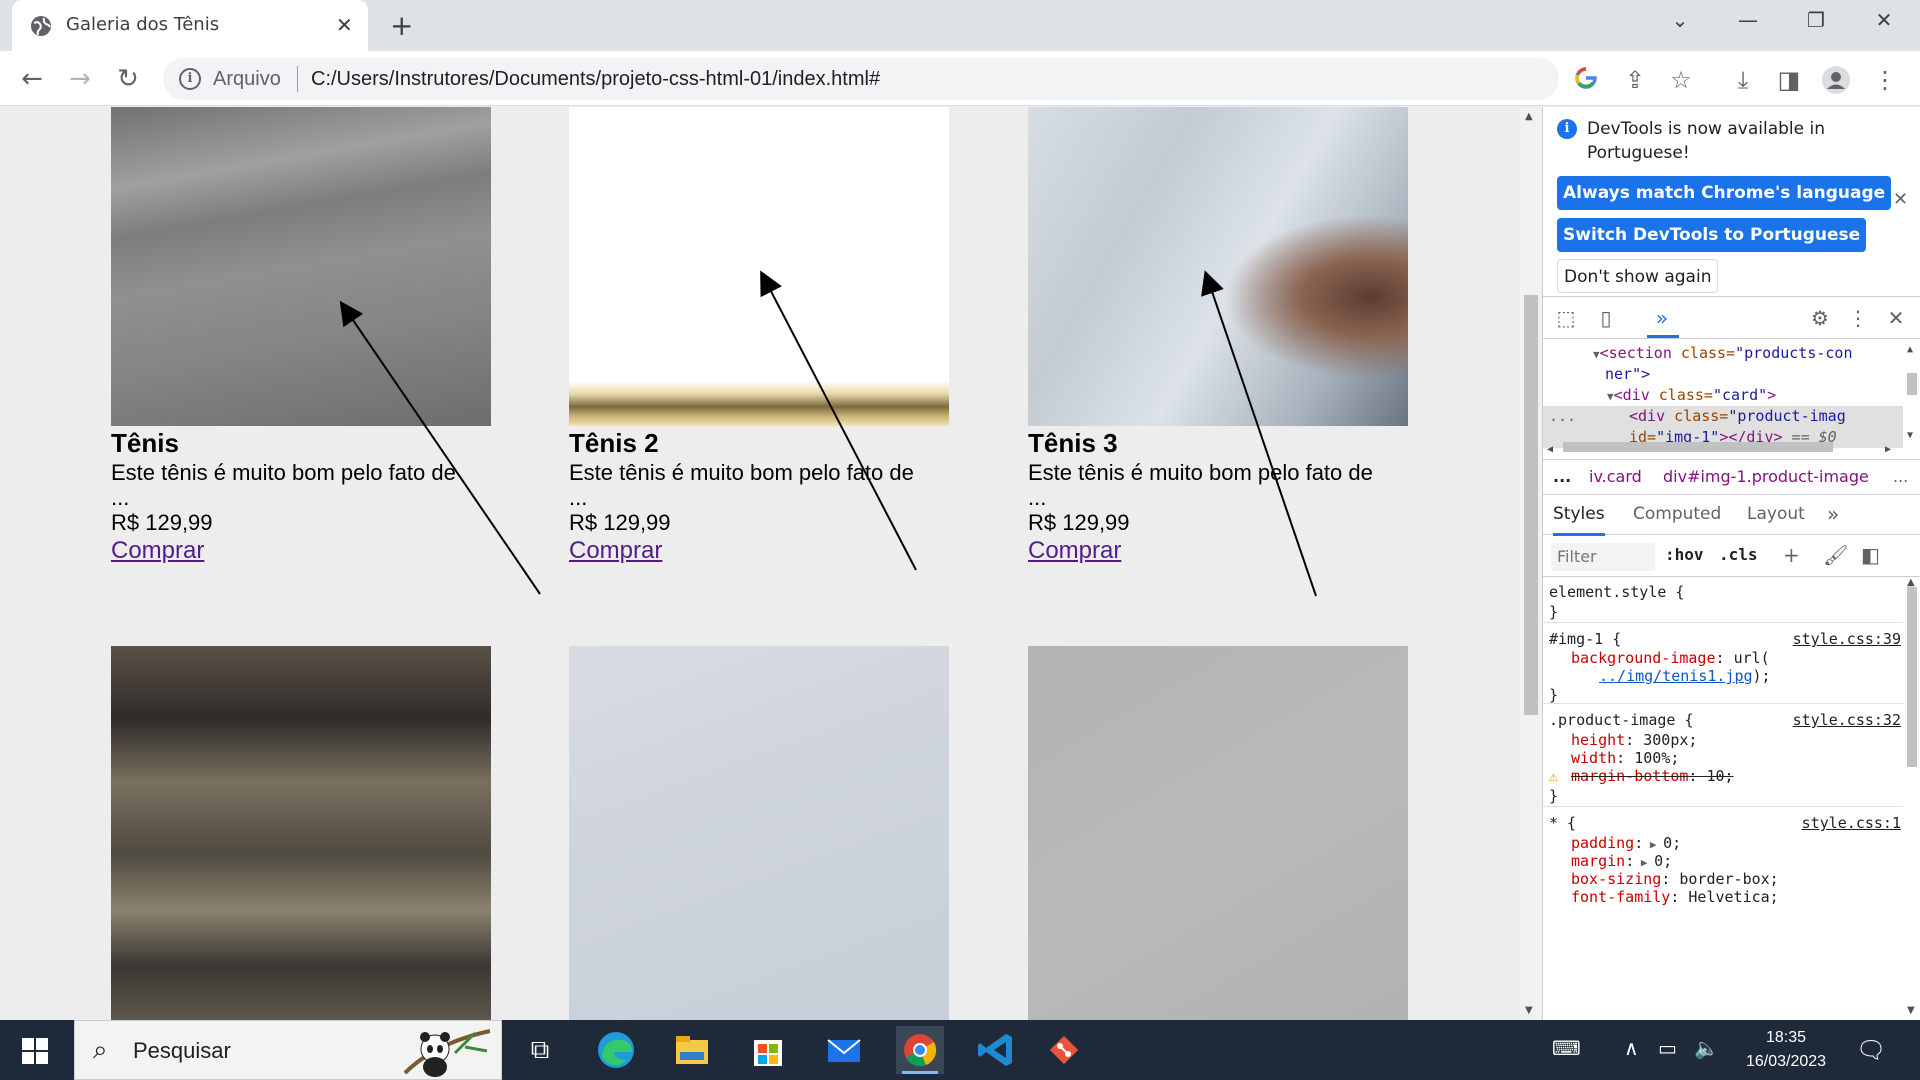  What do you see at coordinates (1680, 24) in the screenshot?
I see `tab-search-icon: ⌄` at bounding box center [1680, 24].